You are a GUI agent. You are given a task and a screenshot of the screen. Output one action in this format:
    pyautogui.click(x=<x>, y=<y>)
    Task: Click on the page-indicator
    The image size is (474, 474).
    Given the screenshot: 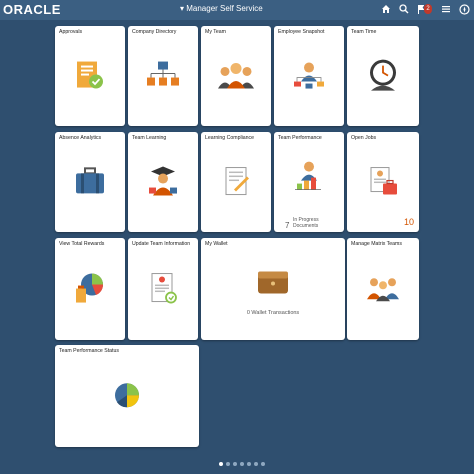 What is the action you would take?
    pyautogui.click(x=242, y=464)
    